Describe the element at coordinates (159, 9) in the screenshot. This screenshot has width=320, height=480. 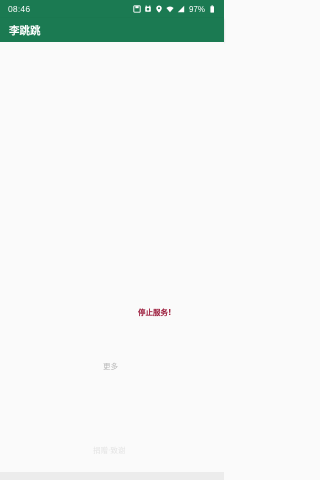
I see `location-icon` at that location.